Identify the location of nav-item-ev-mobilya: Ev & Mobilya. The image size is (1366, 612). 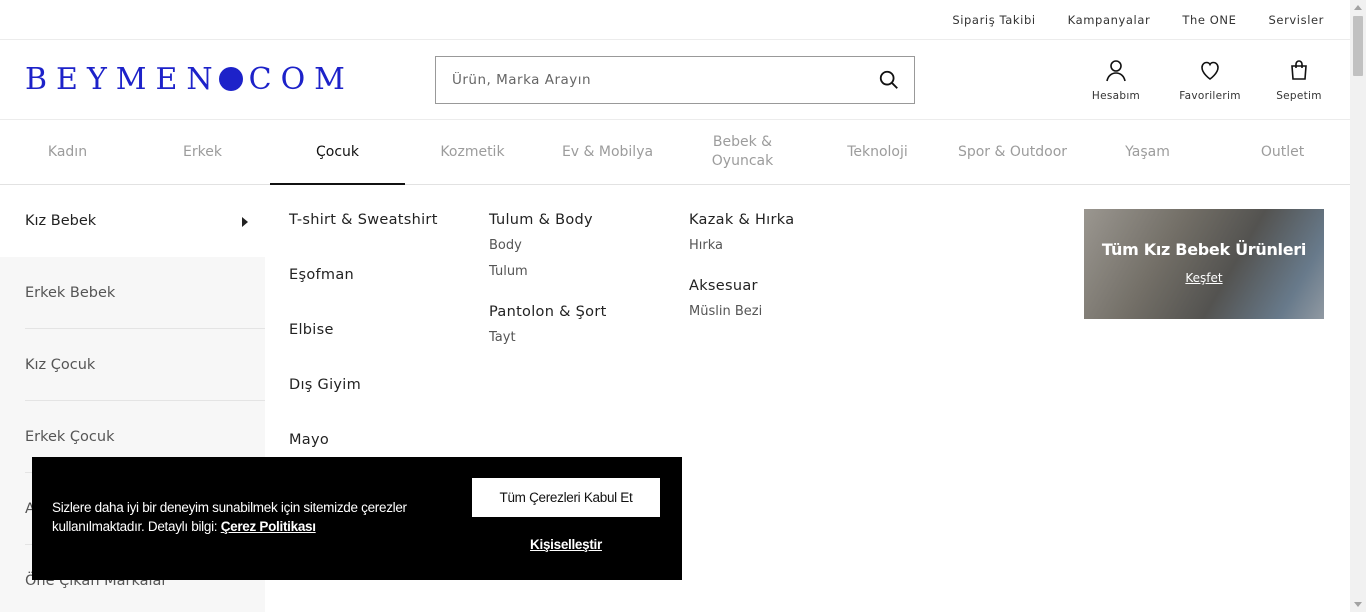
(607, 152).